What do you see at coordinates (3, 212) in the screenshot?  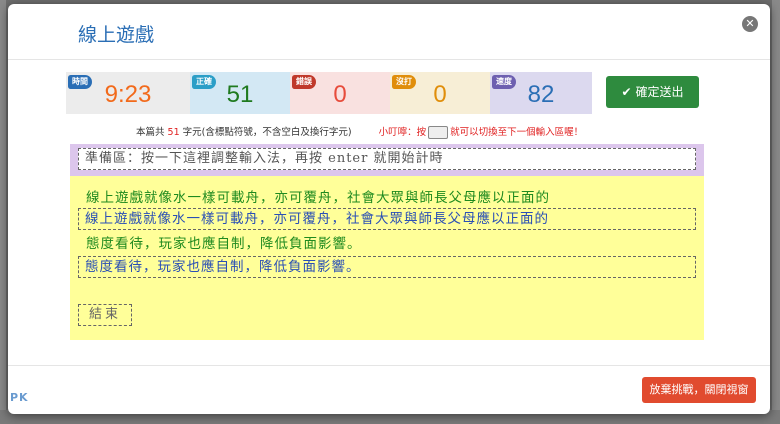 I see `background-page-left` at bounding box center [3, 212].